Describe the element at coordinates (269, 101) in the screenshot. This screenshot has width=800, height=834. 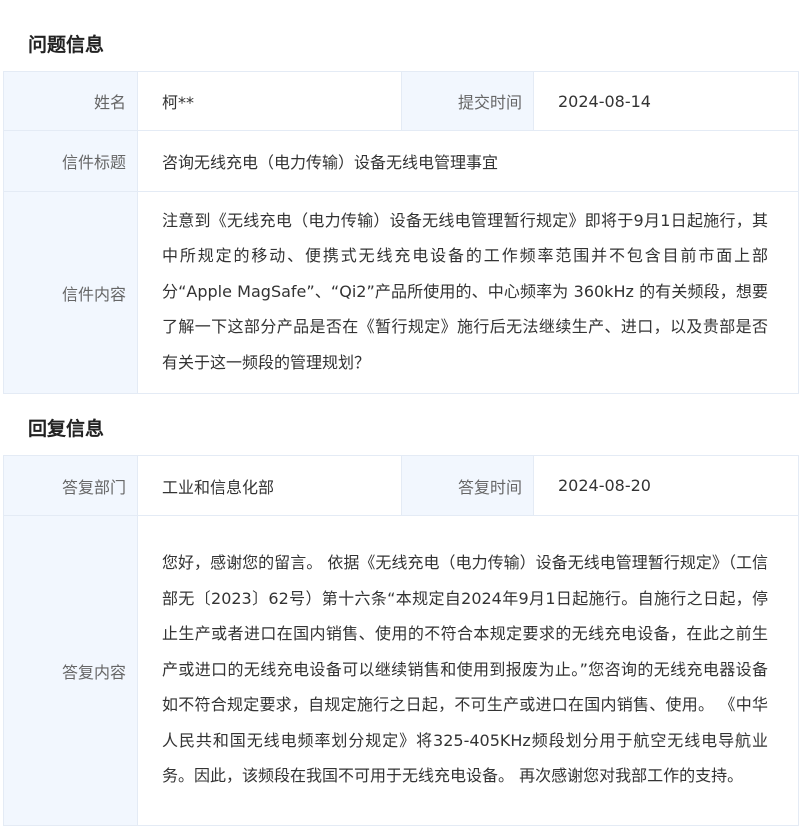
I see `name-value: 柯**` at that location.